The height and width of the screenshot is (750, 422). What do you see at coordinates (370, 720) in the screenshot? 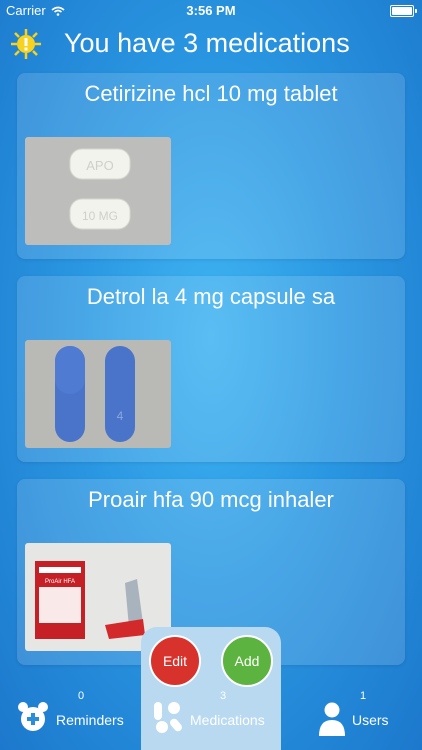
I see `tab-label: Users` at bounding box center [370, 720].